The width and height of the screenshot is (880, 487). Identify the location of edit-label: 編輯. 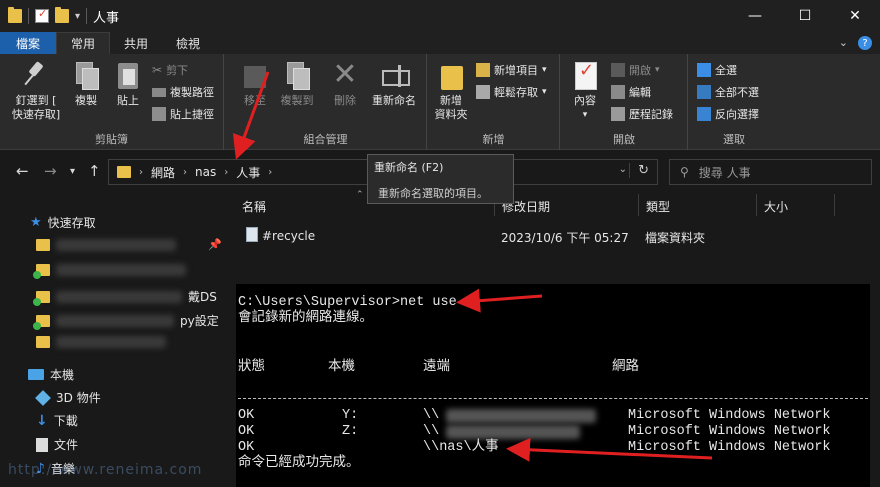
(640, 92).